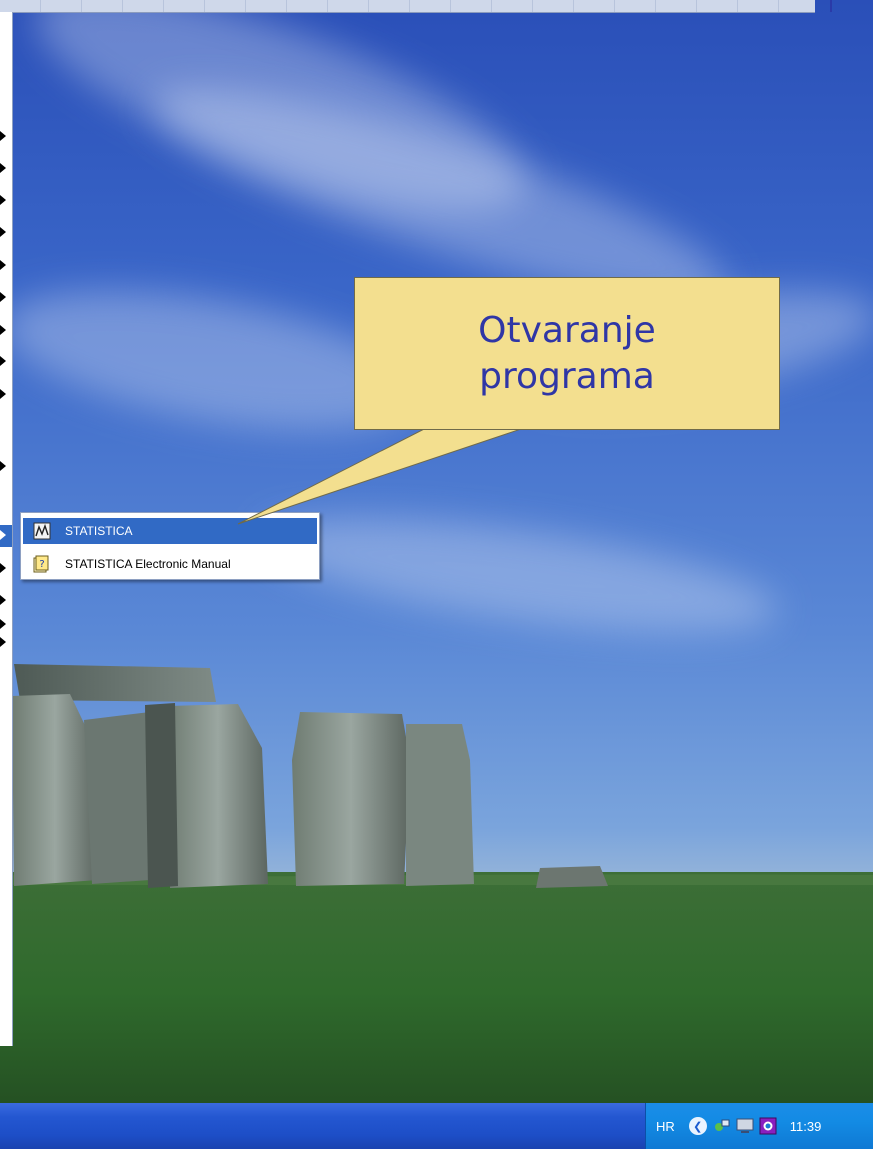 This screenshot has width=873, height=1149. Describe the element at coordinates (665, 1126) in the screenshot. I see `language-indicator: HR` at that location.